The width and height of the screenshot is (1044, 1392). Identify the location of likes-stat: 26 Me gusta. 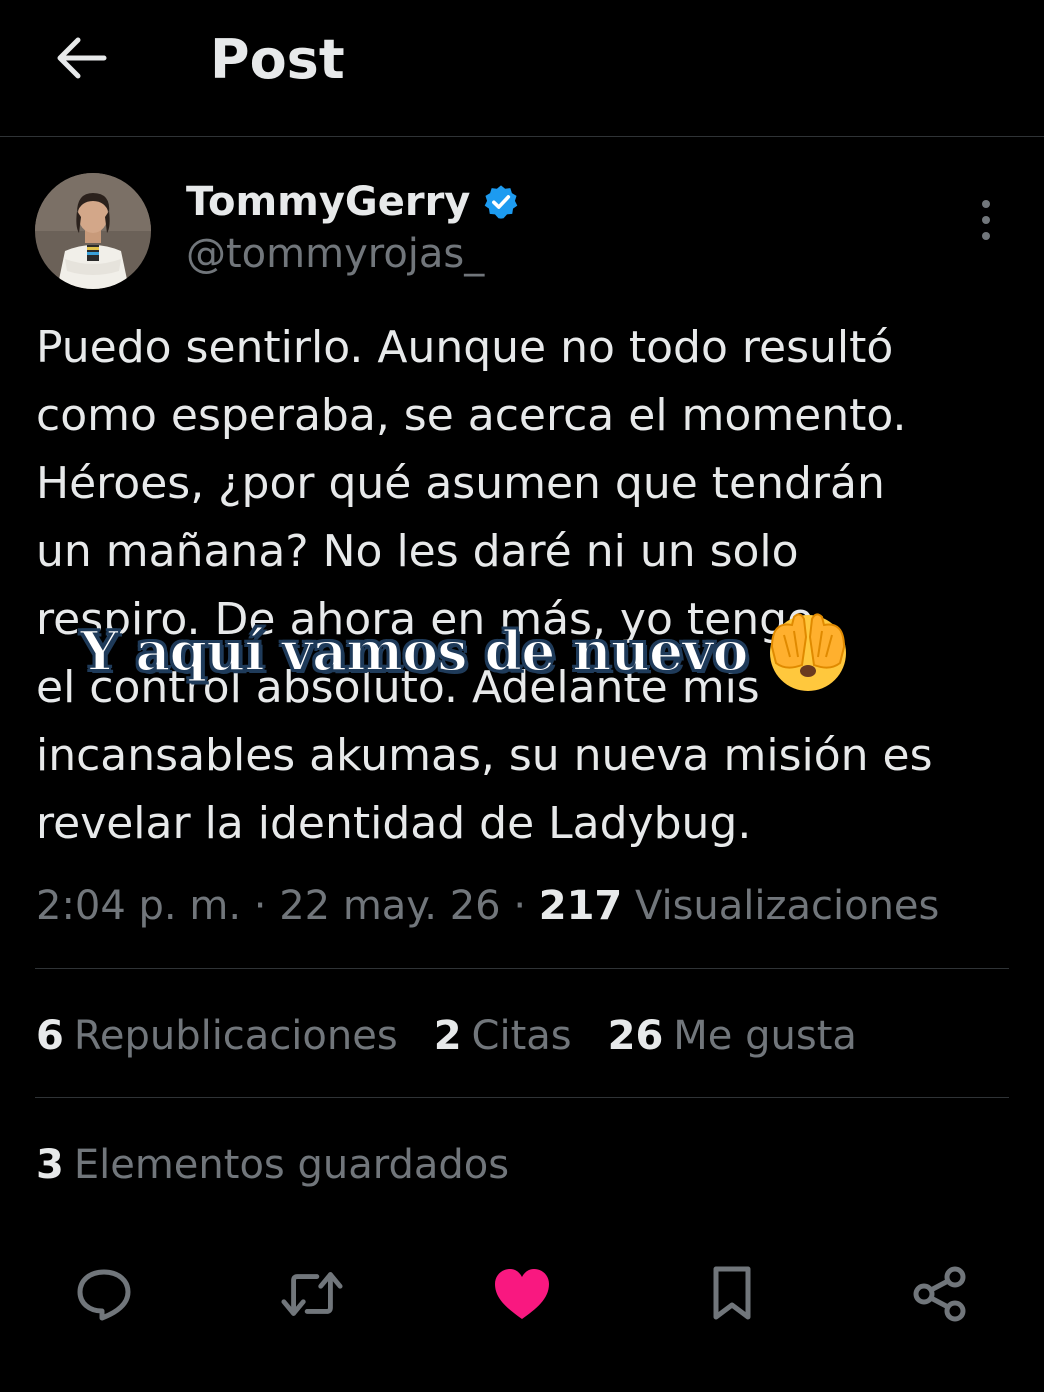
(732, 1036).